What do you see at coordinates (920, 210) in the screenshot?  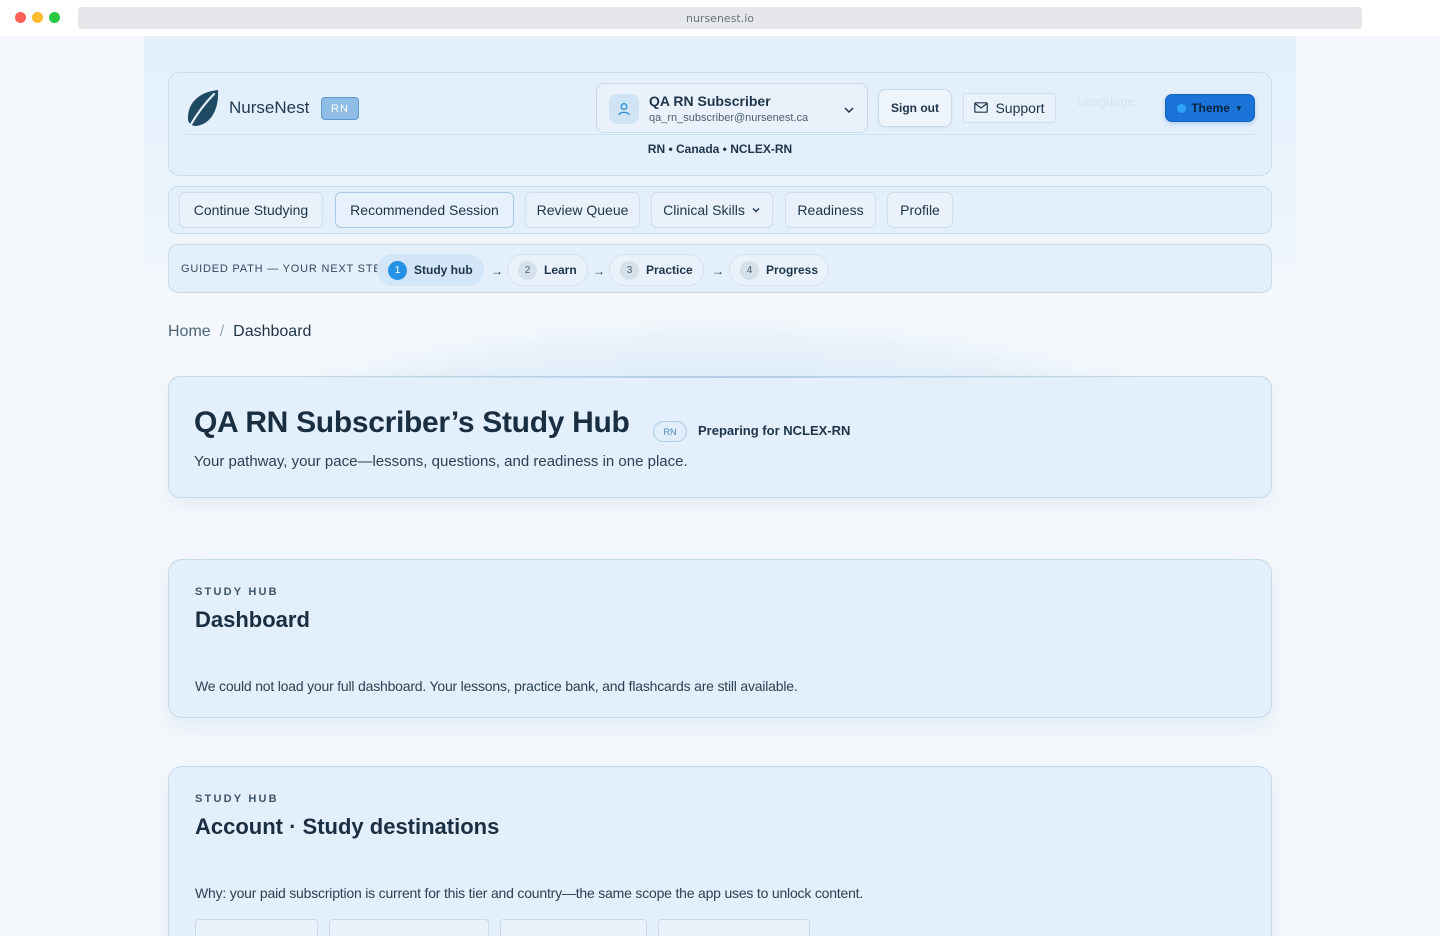 I see `nav-profile: Profile` at bounding box center [920, 210].